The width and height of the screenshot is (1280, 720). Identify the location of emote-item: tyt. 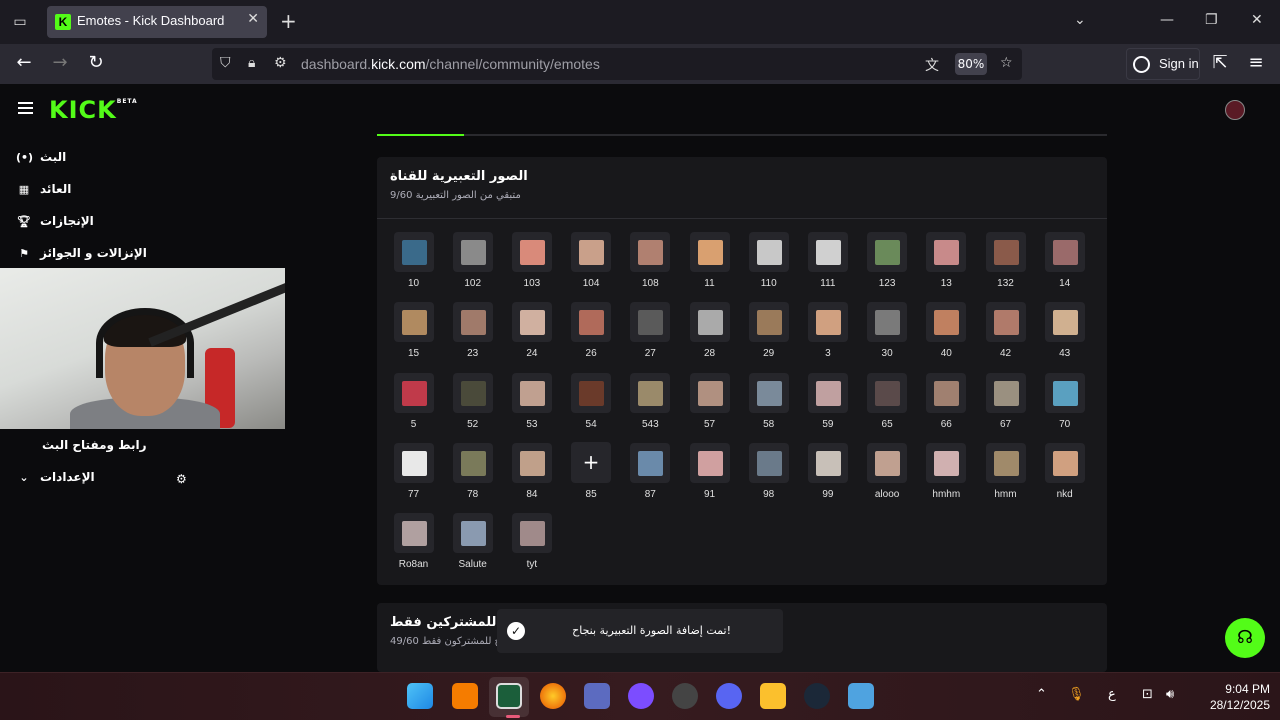
(531, 541).